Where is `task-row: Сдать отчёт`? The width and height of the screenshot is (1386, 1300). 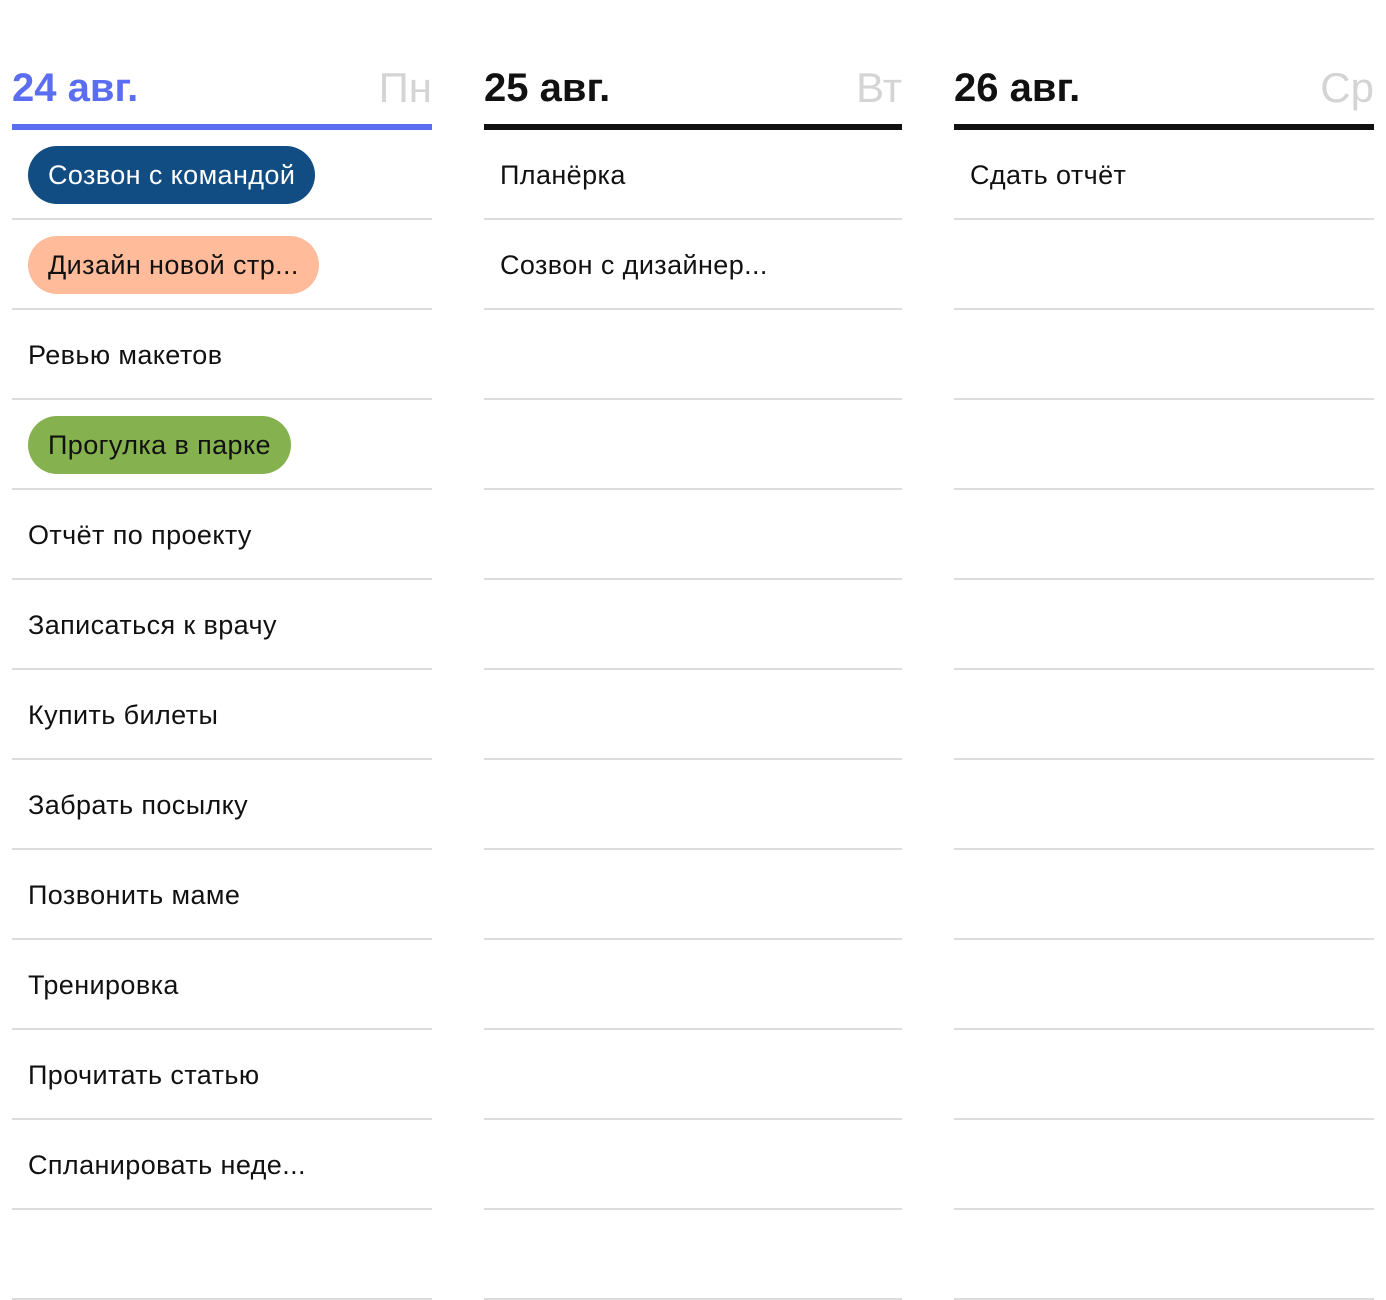
task-row: Сдать отчёт is located at coordinates (1164, 175).